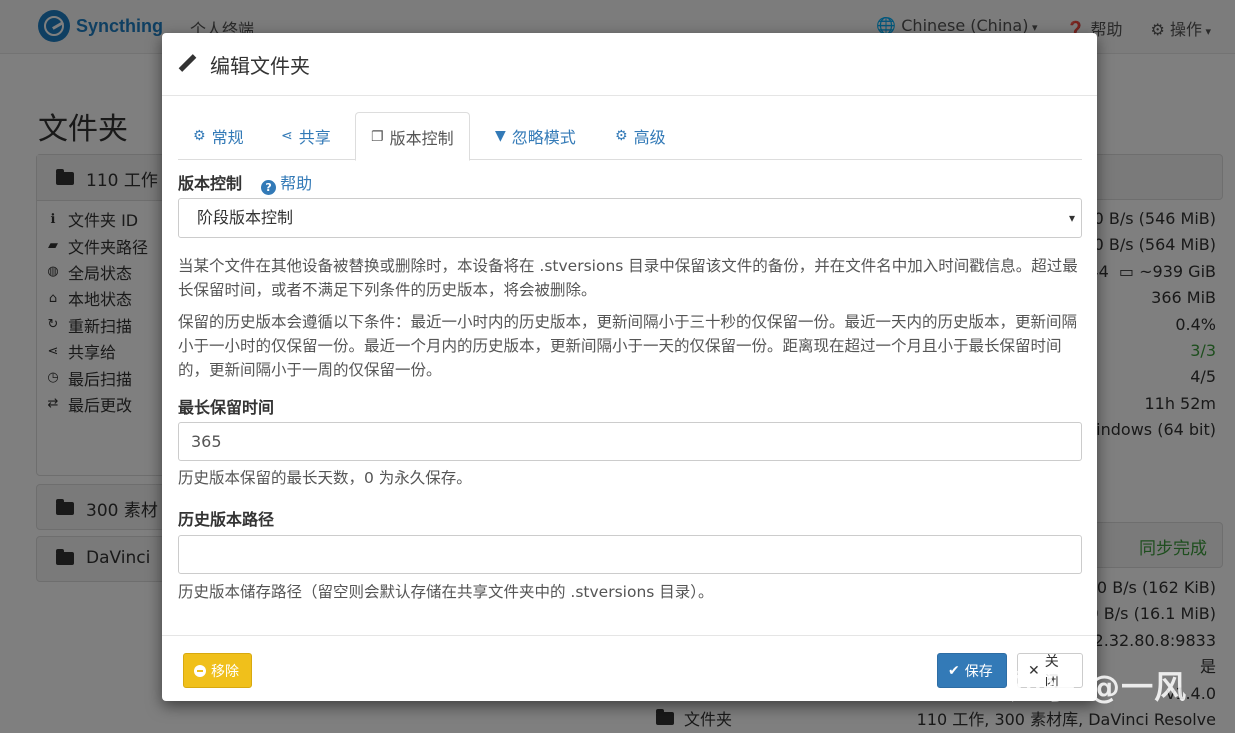  What do you see at coordinates (199, 136) in the screenshot?
I see `gear-icon: ⚙` at bounding box center [199, 136].